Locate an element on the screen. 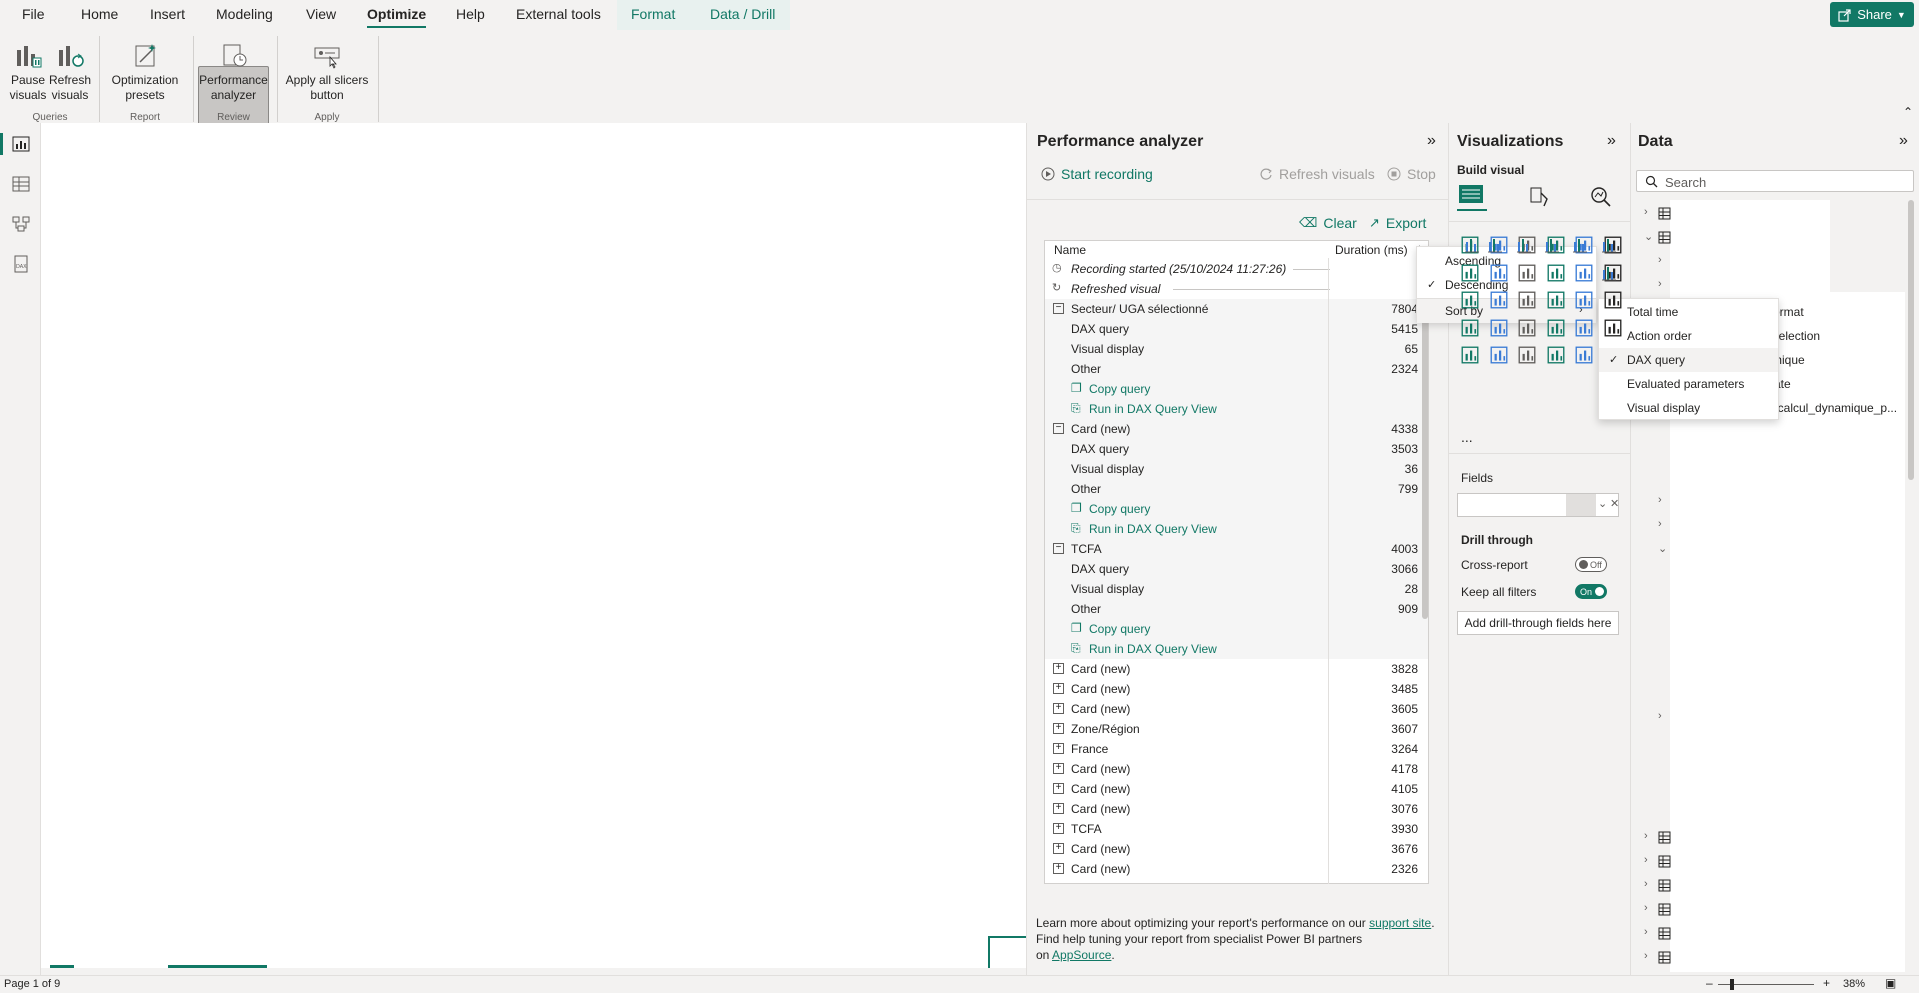  zoom-slider-thumb is located at coordinates (1732, 984).